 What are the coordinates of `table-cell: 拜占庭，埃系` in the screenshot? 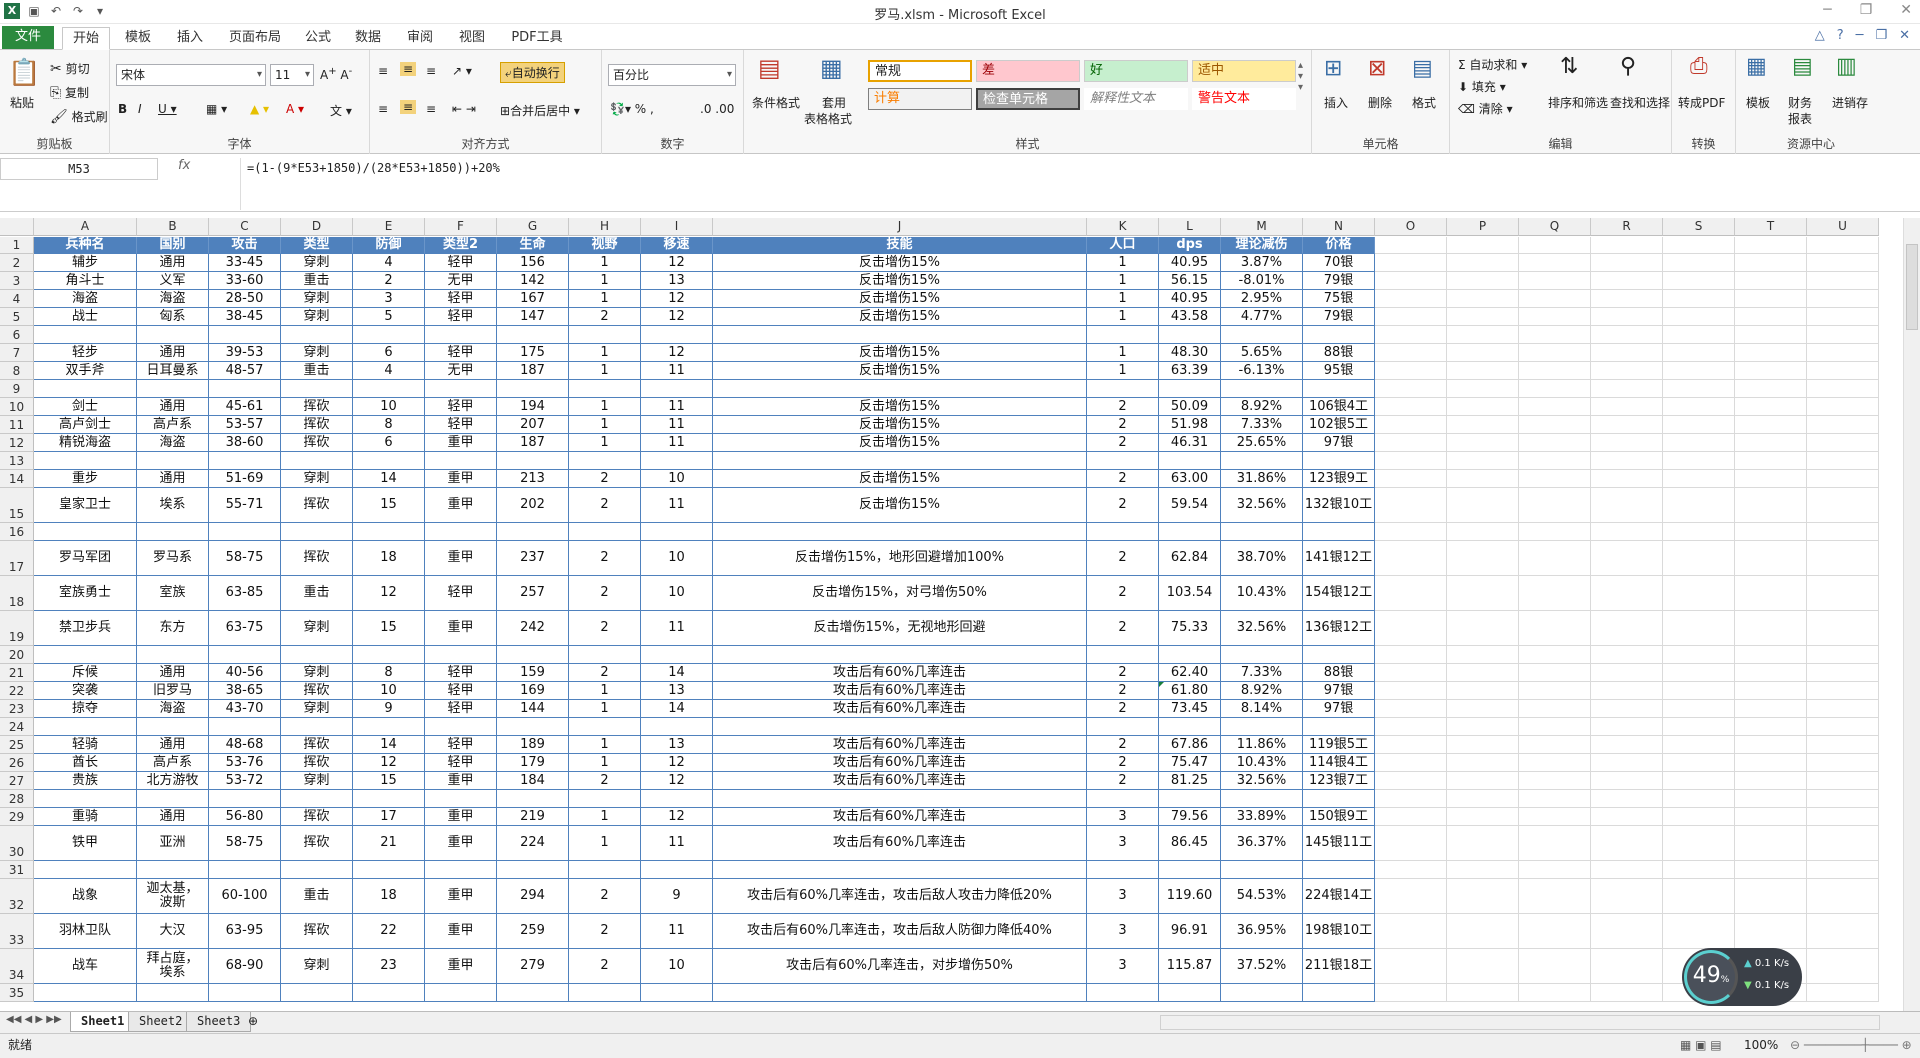 It's located at (173, 966).